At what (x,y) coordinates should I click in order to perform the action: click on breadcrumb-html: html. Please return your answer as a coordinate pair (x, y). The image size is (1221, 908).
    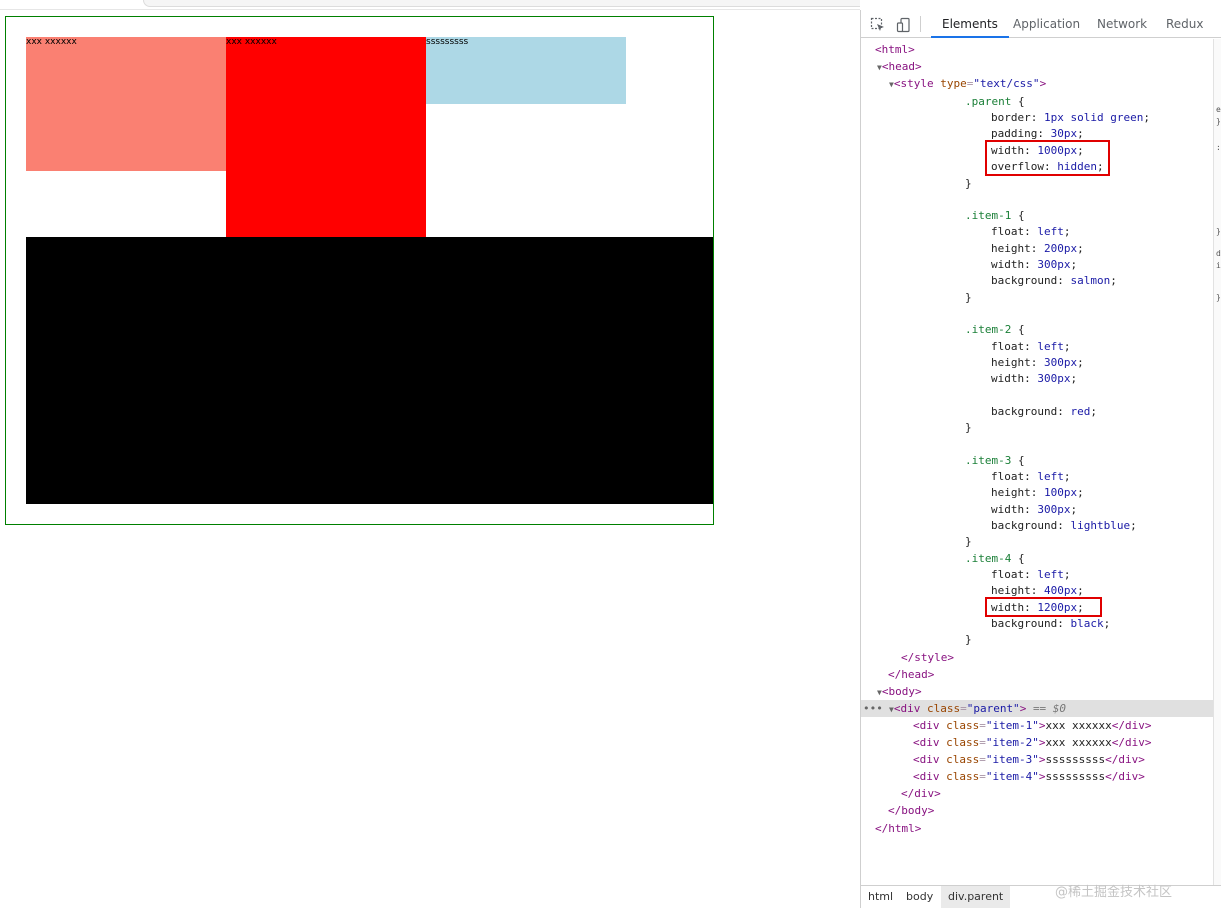
    Looking at the image, I should click on (880, 897).